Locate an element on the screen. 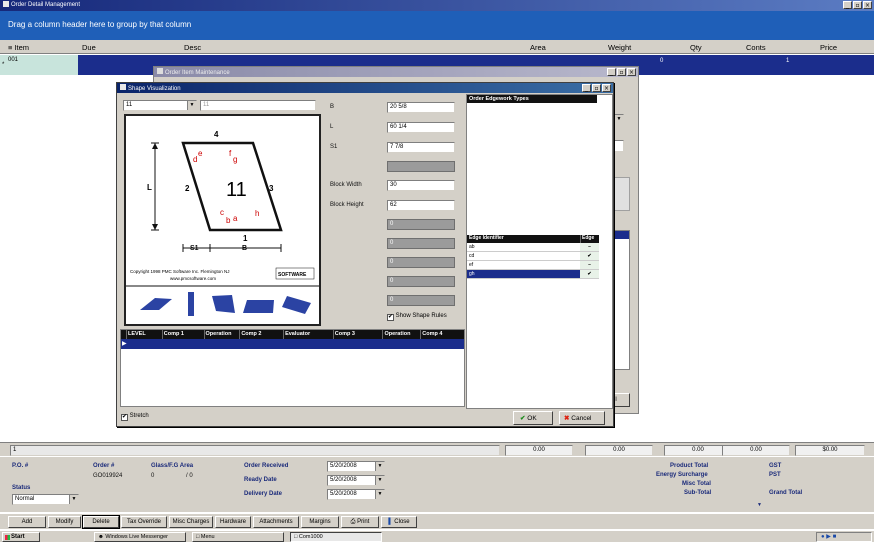  toolbar-button-attachments: Attachments is located at coordinates (276, 522).